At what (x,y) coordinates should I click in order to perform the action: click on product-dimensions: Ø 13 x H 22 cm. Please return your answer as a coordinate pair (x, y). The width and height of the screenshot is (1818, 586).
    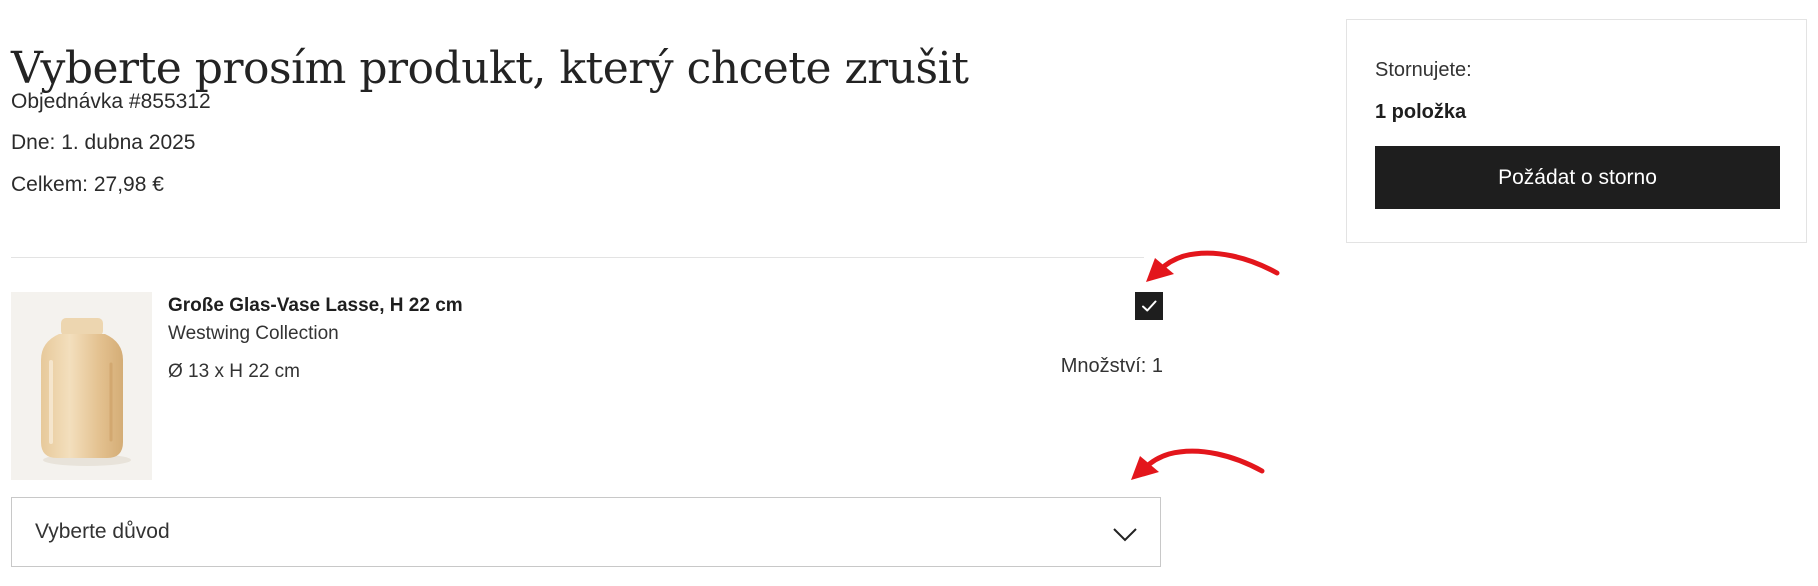
    Looking at the image, I should click on (234, 371).